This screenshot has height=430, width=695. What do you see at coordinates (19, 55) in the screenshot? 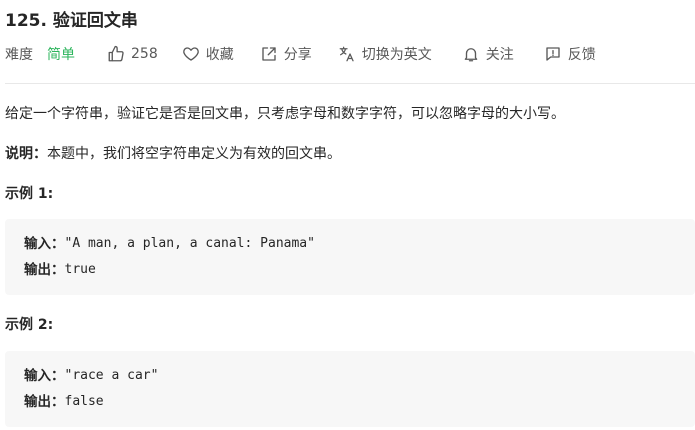
I see `difficulty-label: 难度` at bounding box center [19, 55].